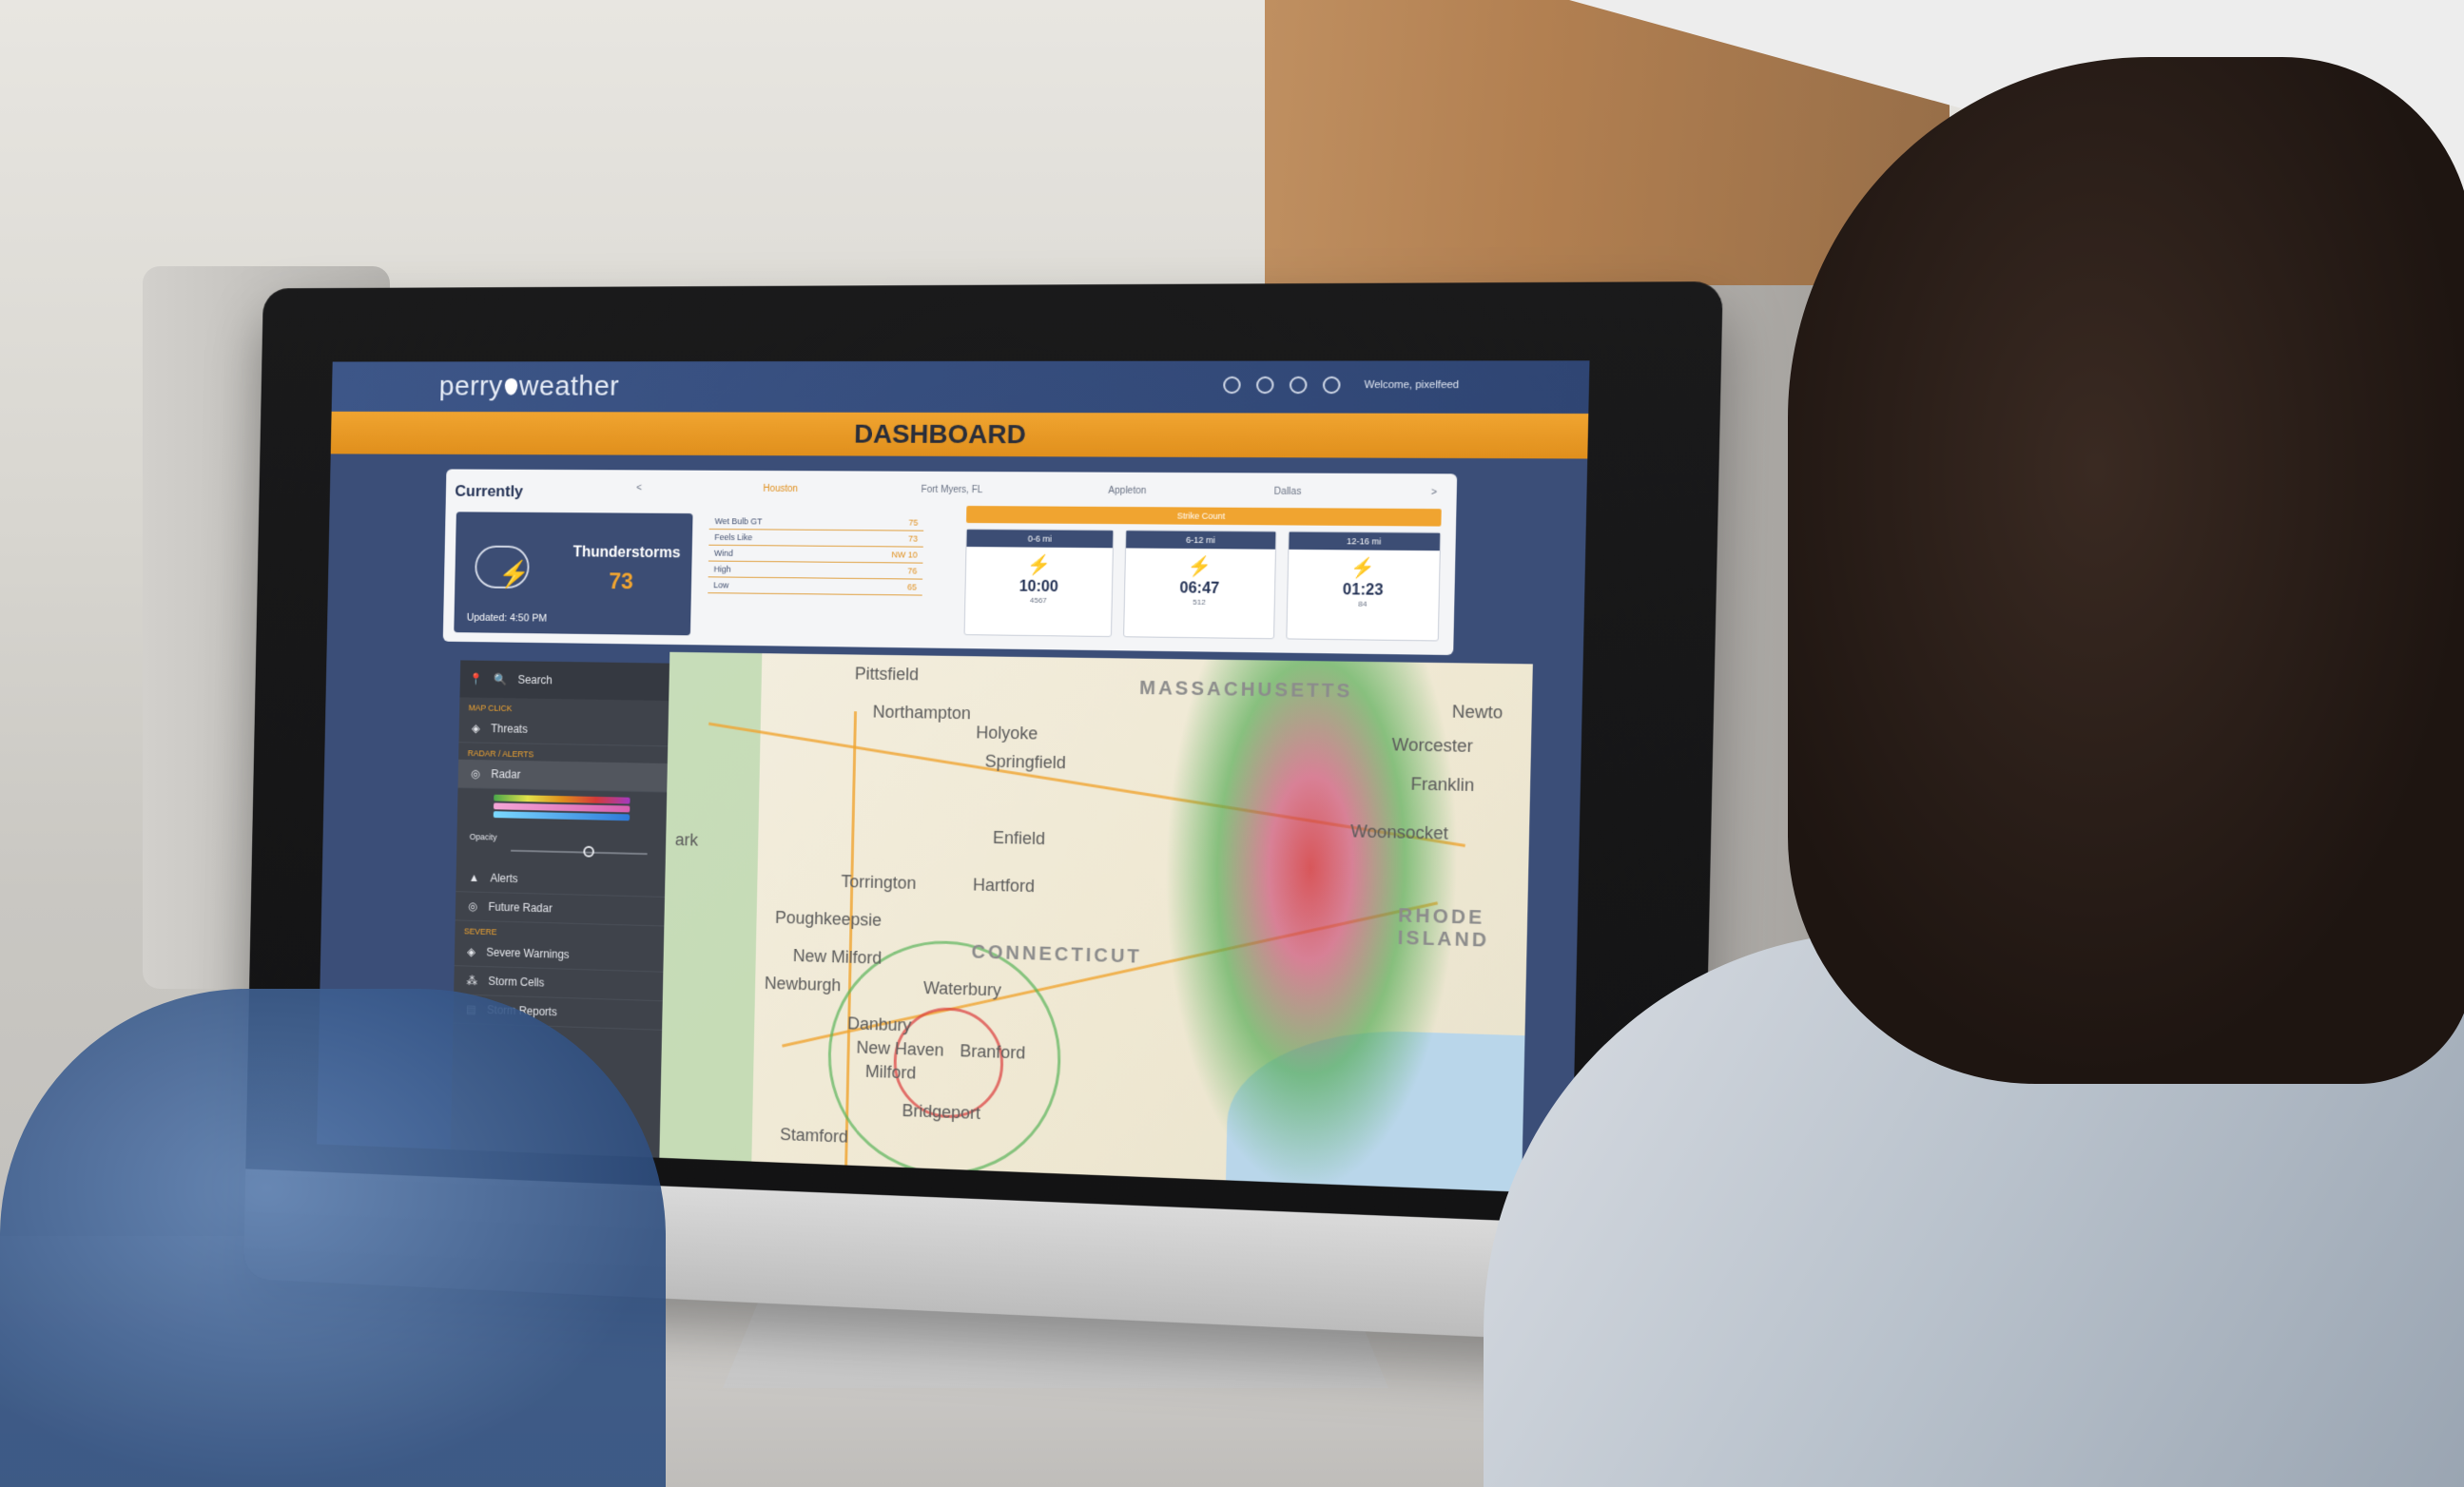  I want to click on strike-count: 512, so click(1199, 602).